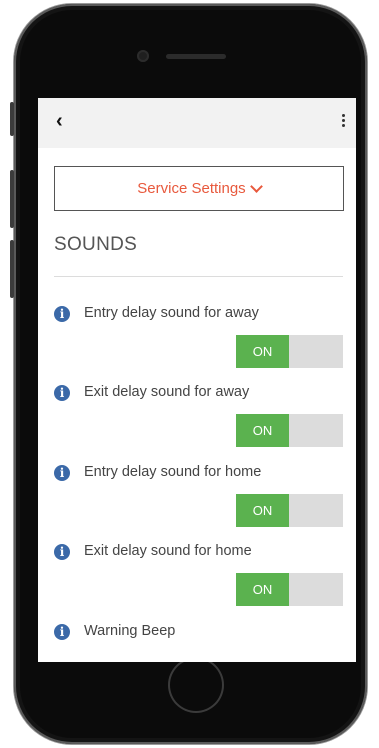  Describe the element at coordinates (130, 631) in the screenshot. I see `setting-label: Warning Beep` at that location.